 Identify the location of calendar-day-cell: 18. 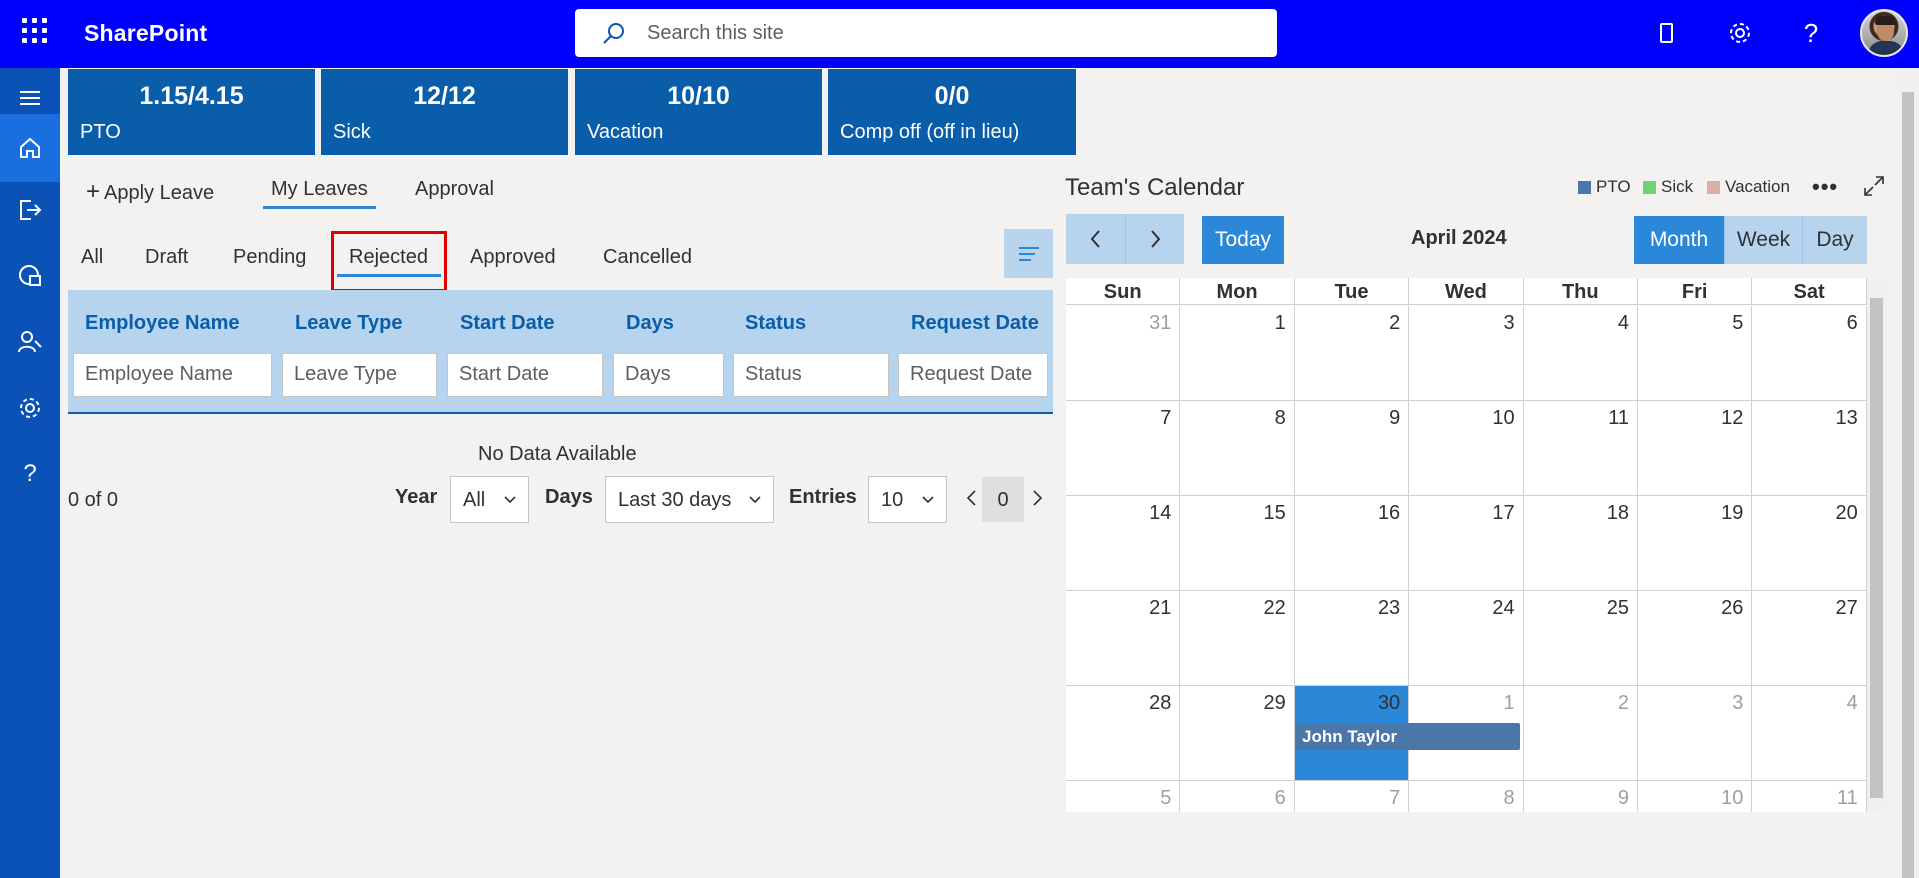
(1580, 543).